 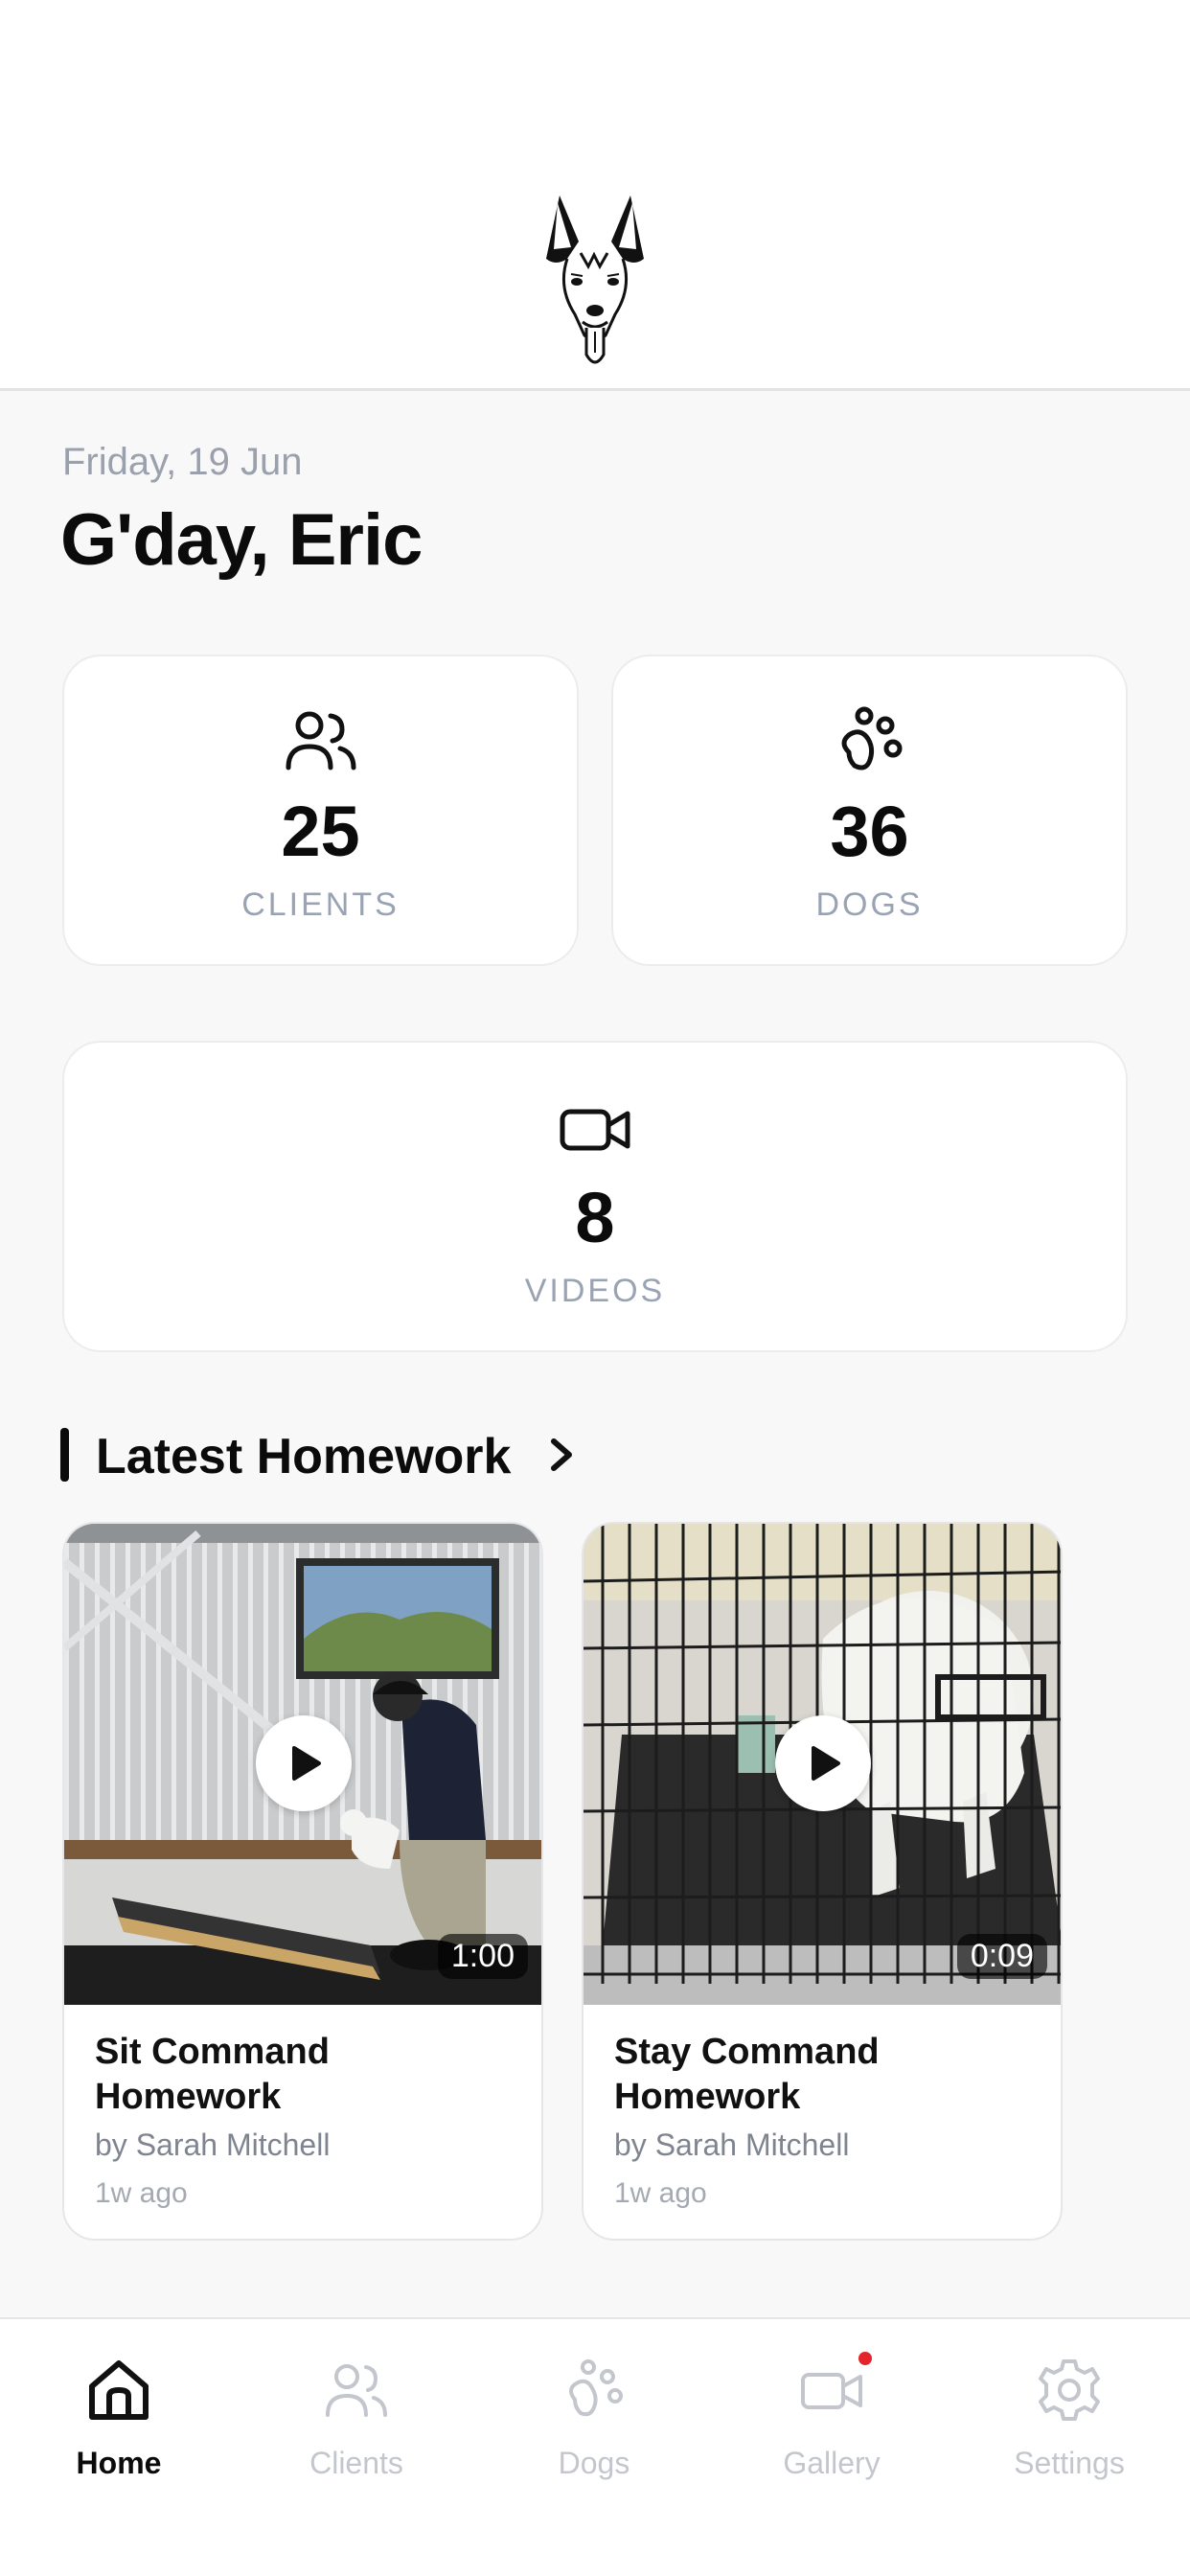 I want to click on latest-homework-title: Latest Homework, so click(x=303, y=1456).